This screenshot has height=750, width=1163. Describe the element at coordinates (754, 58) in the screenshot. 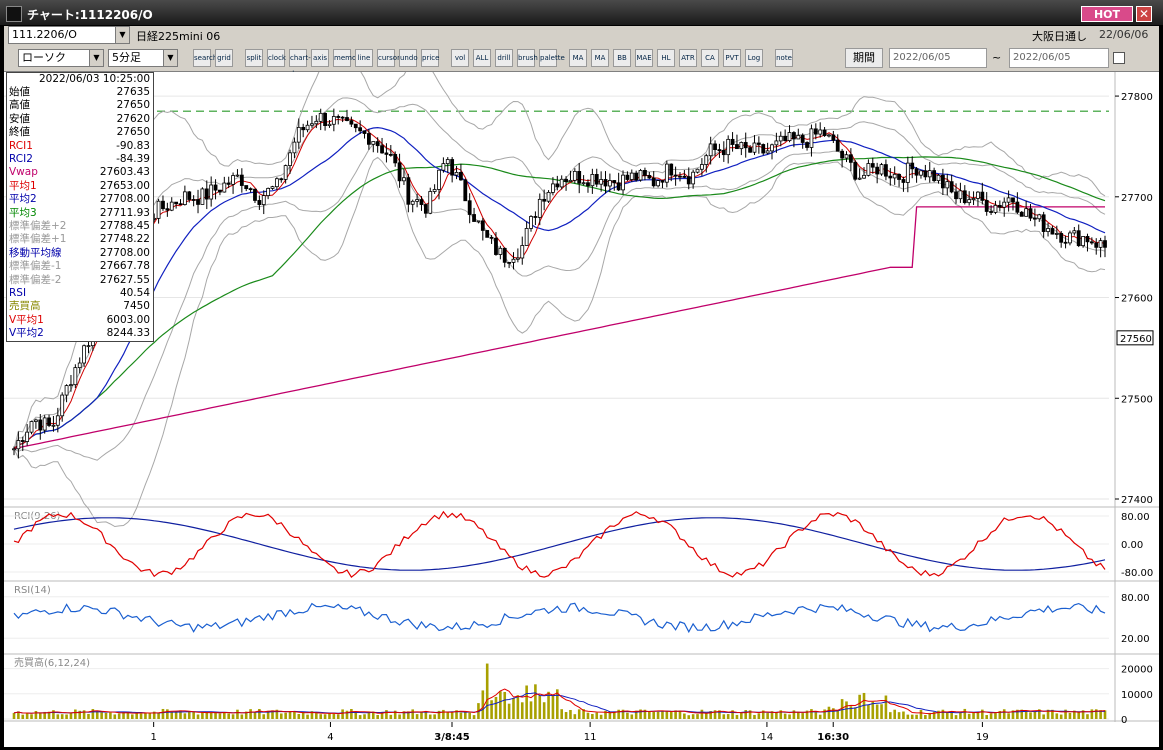

I see `tool-log-button: Log` at that location.